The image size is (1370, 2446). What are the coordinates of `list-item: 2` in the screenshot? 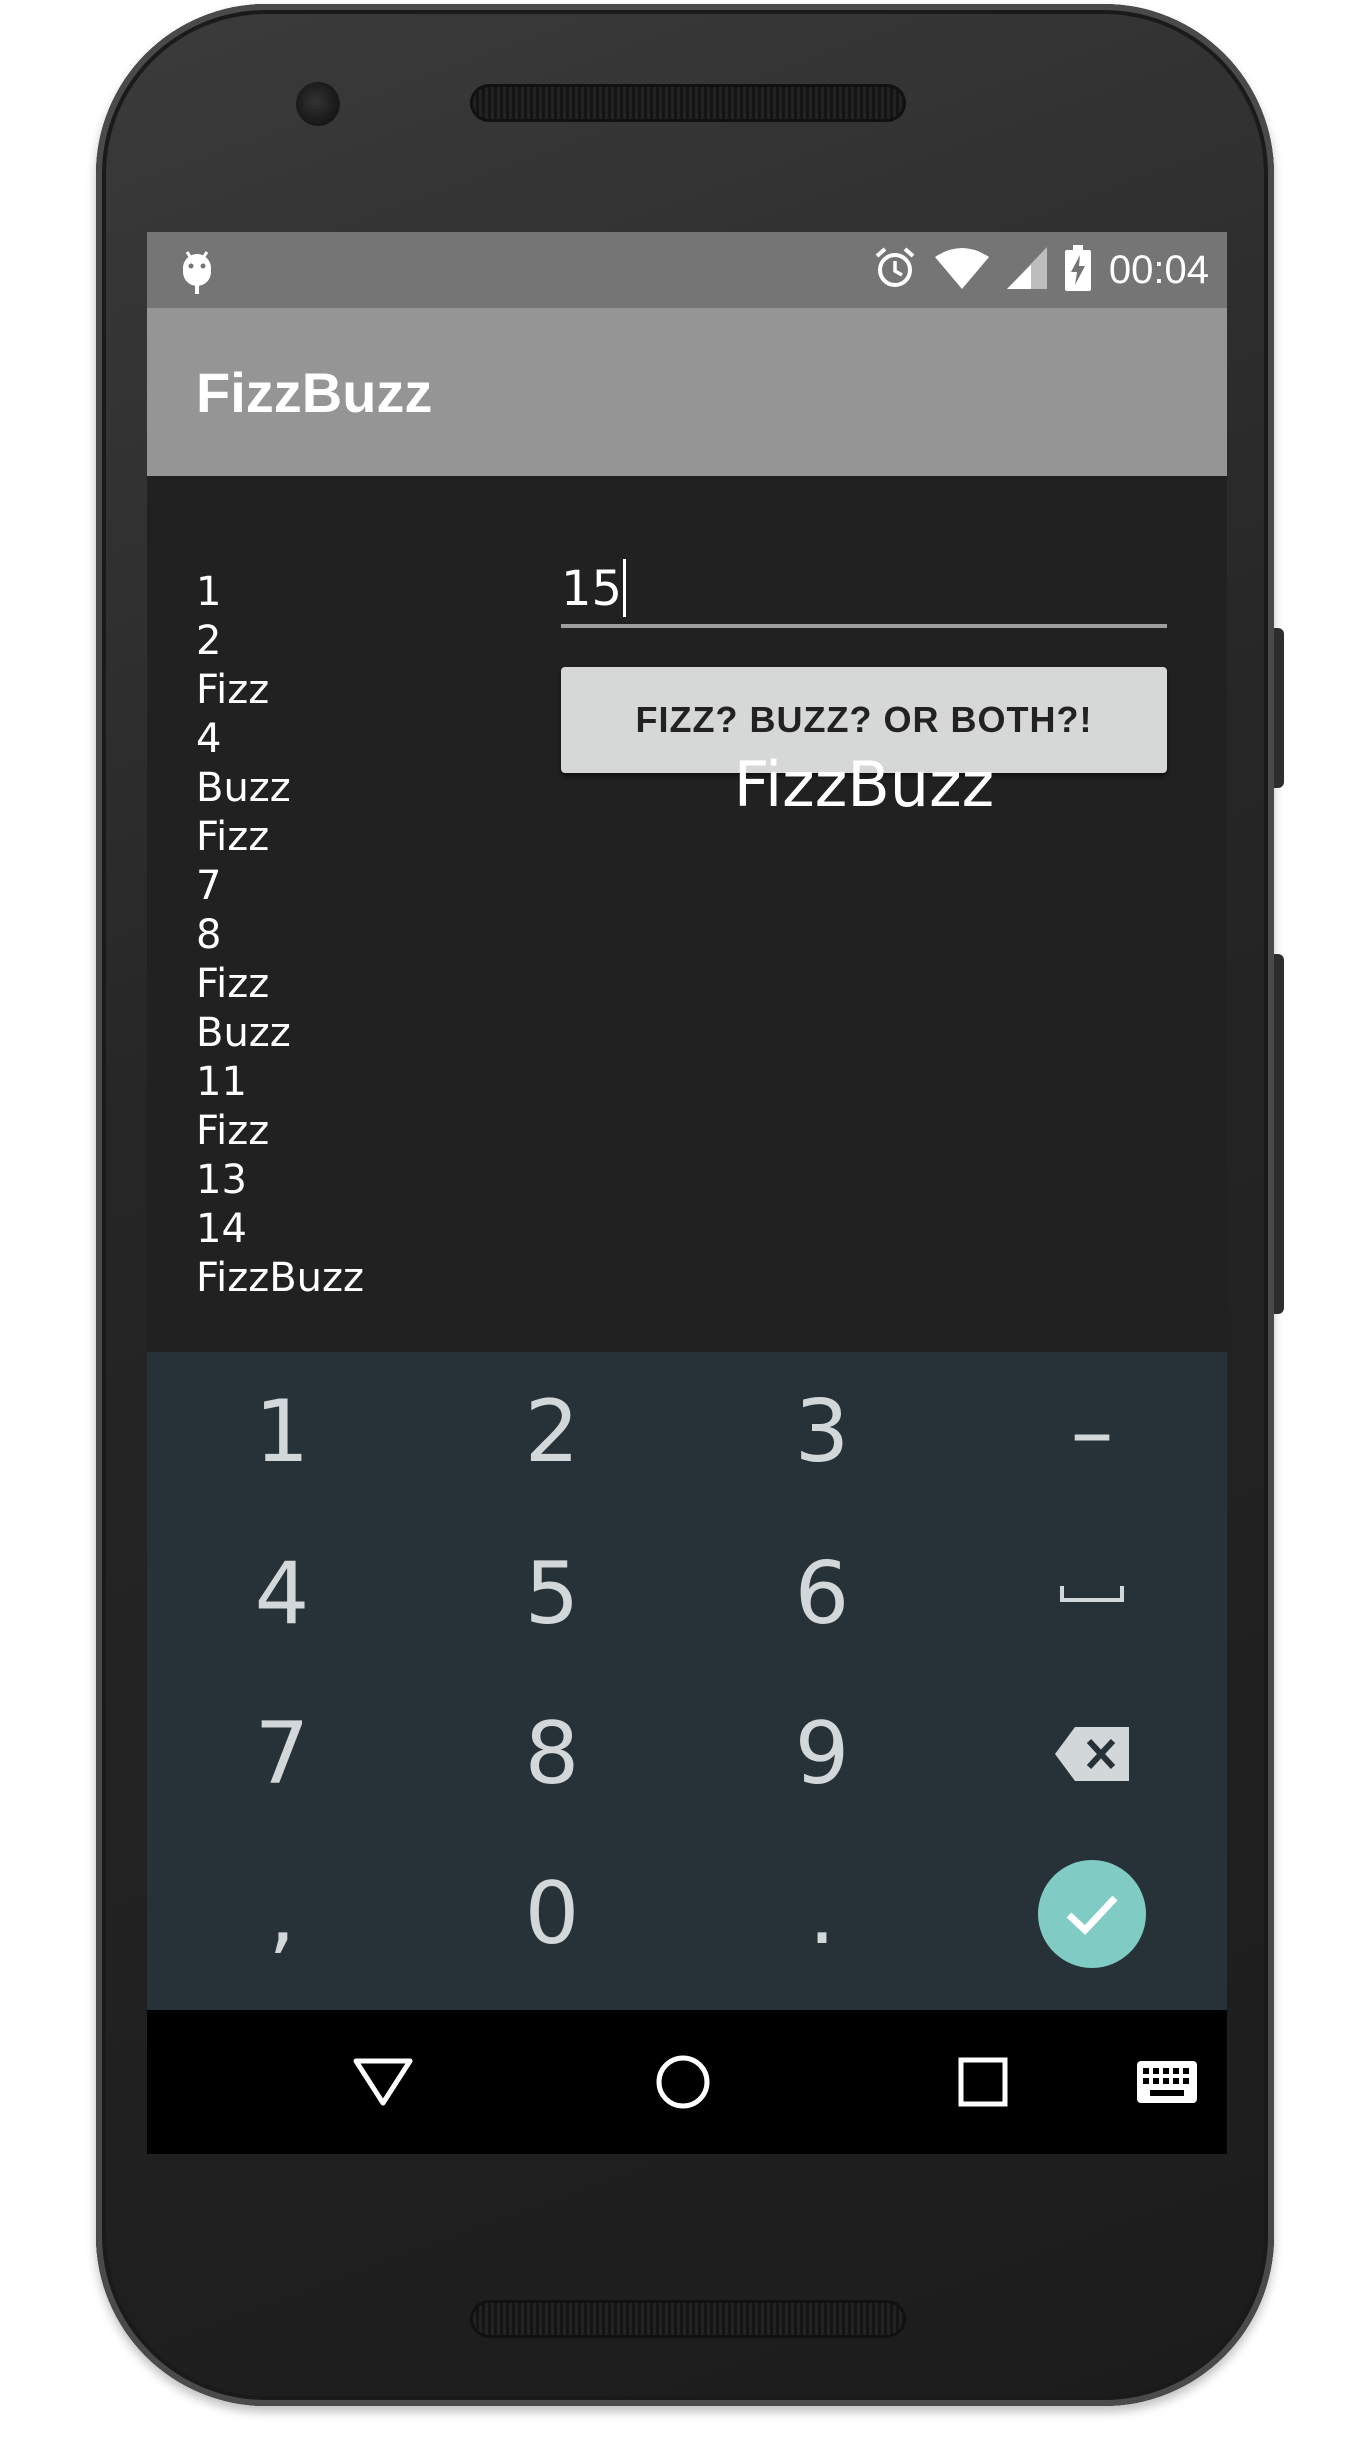 It's located at (209, 641).